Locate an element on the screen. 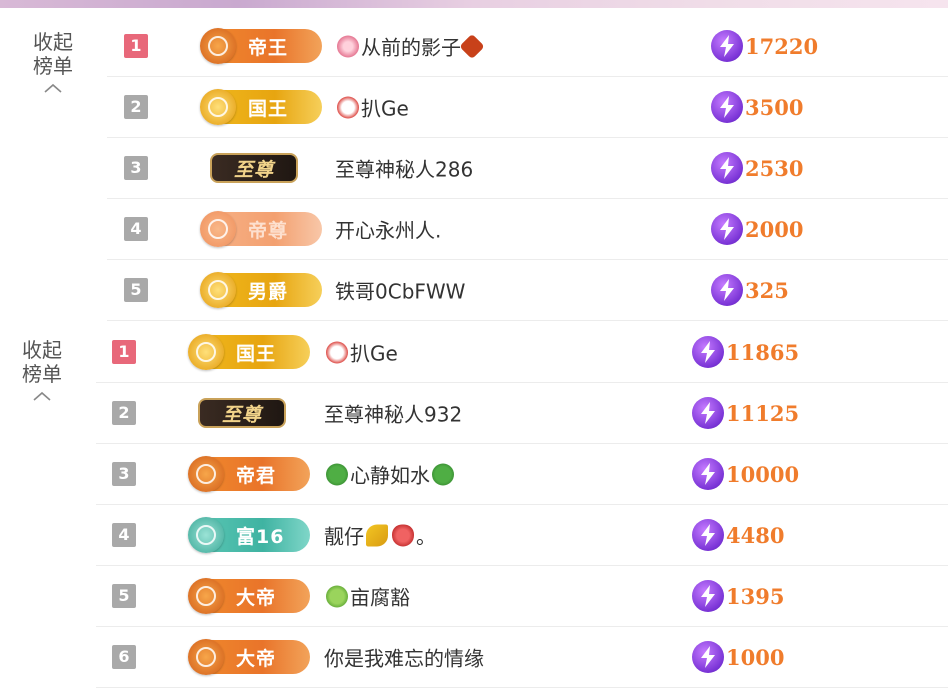  user-name: 从前的影子 is located at coordinates (410, 46).